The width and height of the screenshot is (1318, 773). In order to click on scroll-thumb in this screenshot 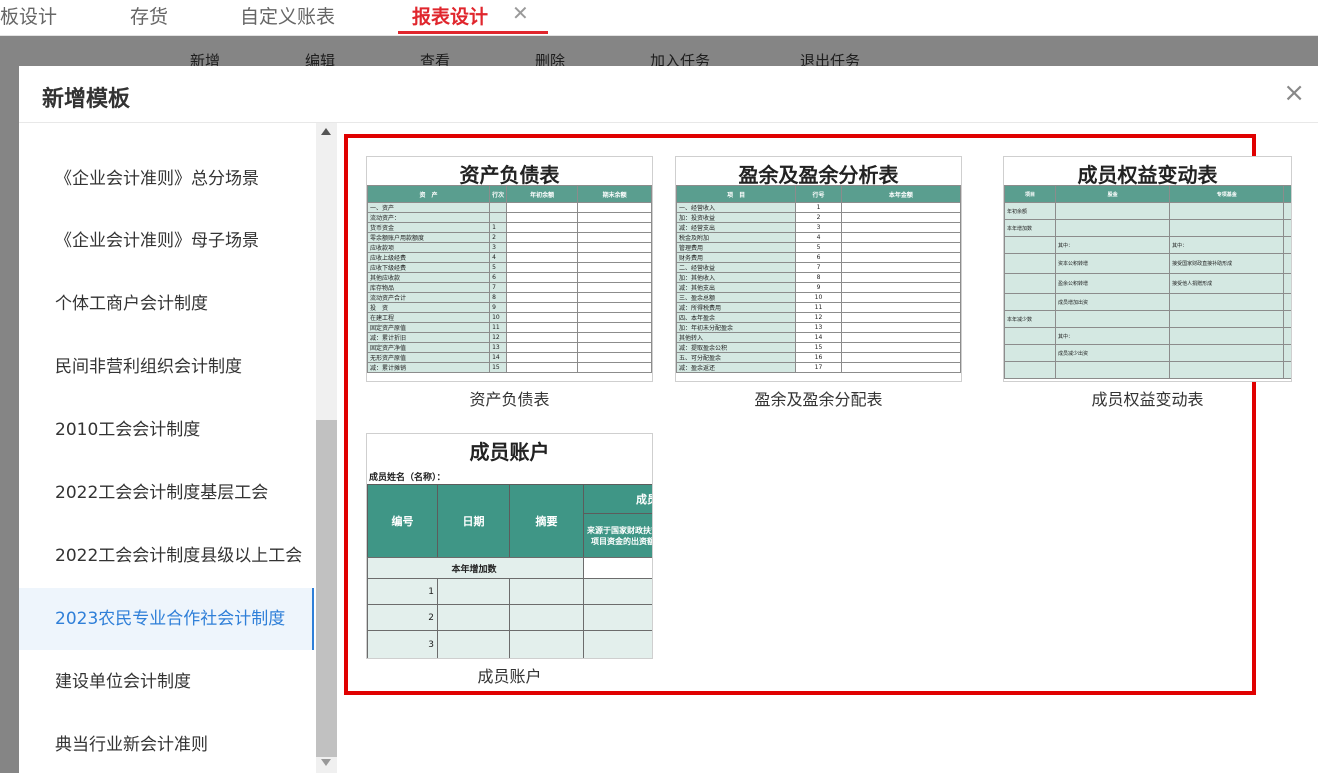, I will do `click(326, 588)`.